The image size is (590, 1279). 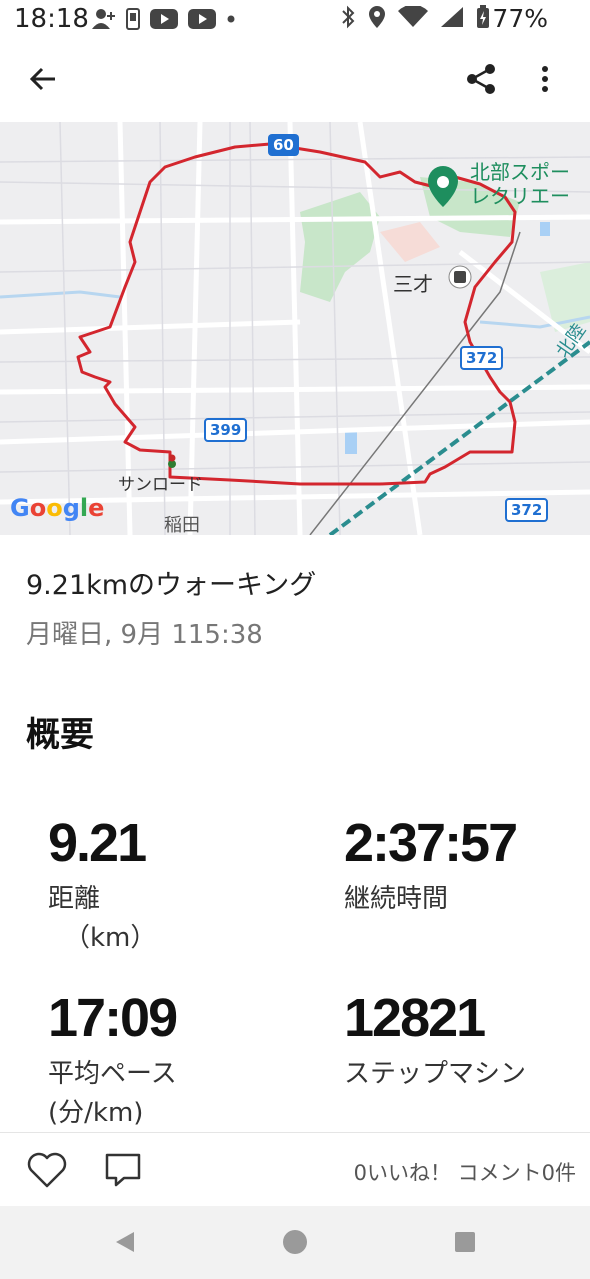 What do you see at coordinates (520, 196) in the screenshot?
I see `park-label-line: レクリエー` at bounding box center [520, 196].